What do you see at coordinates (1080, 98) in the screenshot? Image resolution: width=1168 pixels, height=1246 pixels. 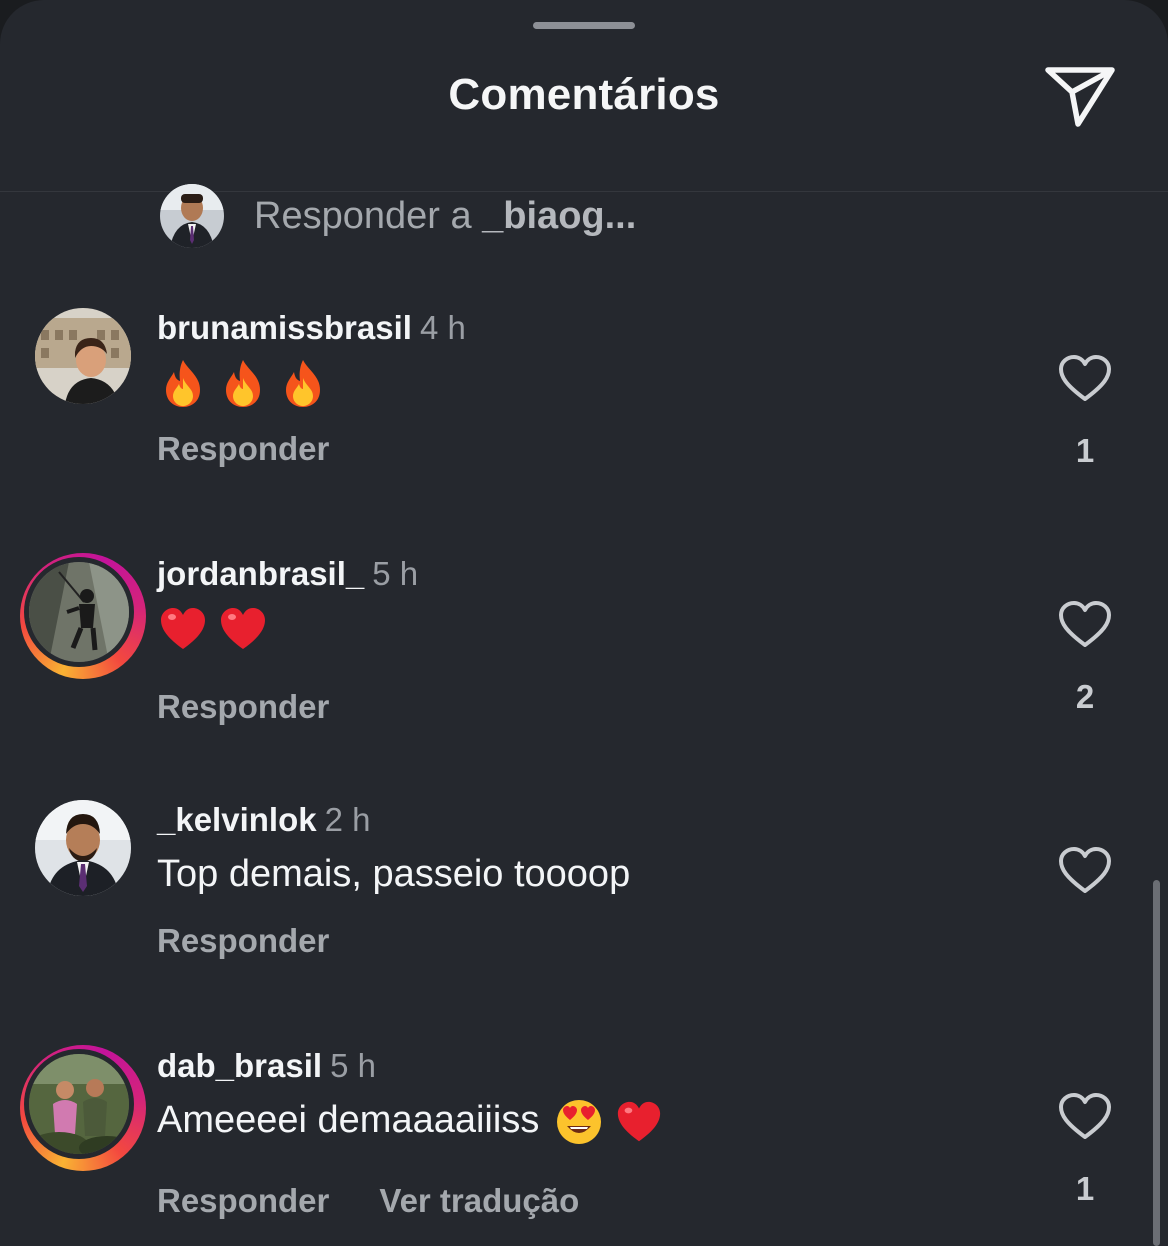 I see `paper-plane-icon` at bounding box center [1080, 98].